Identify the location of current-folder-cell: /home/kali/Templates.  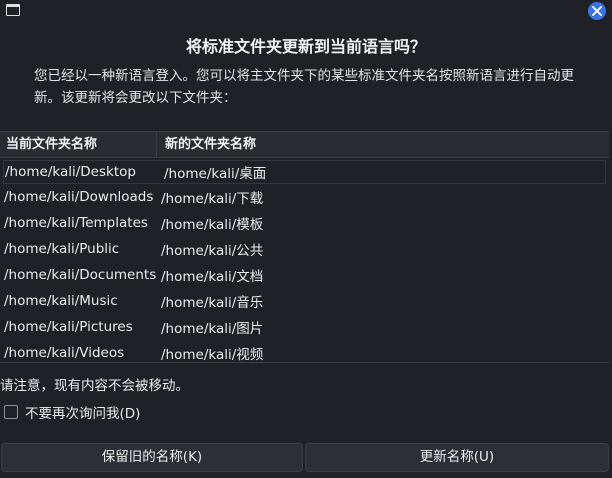
(76, 223).